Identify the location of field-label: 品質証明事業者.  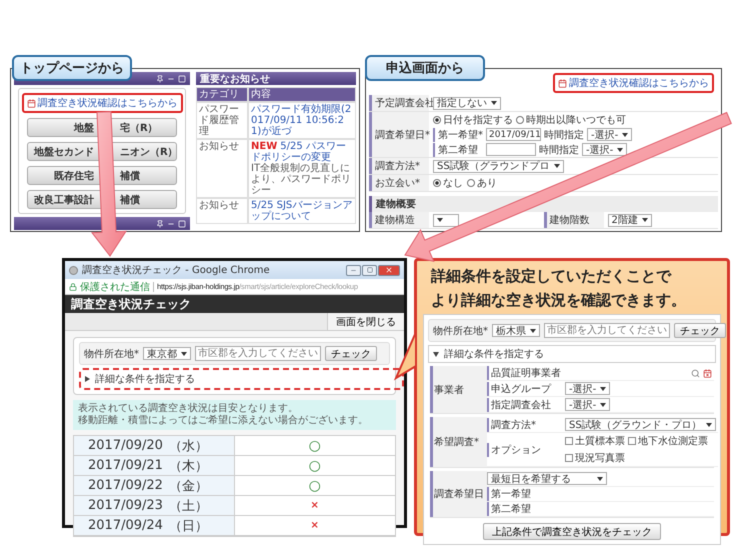
(525, 373).